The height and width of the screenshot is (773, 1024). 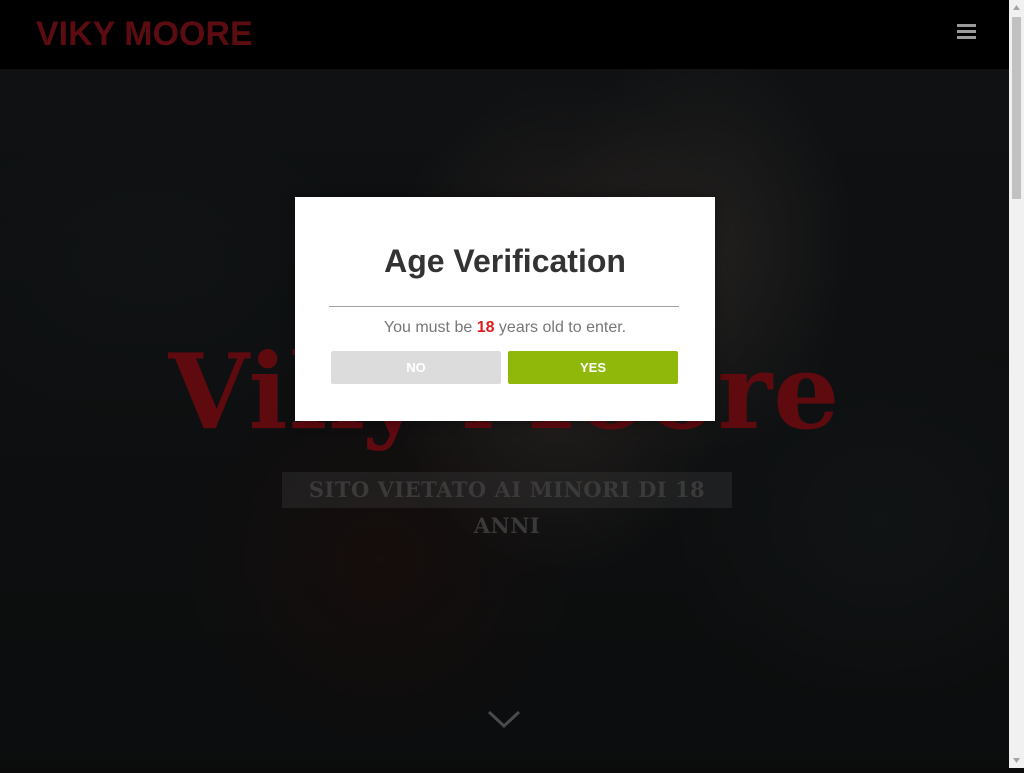 I want to click on no-button: NO, so click(x=416, y=367).